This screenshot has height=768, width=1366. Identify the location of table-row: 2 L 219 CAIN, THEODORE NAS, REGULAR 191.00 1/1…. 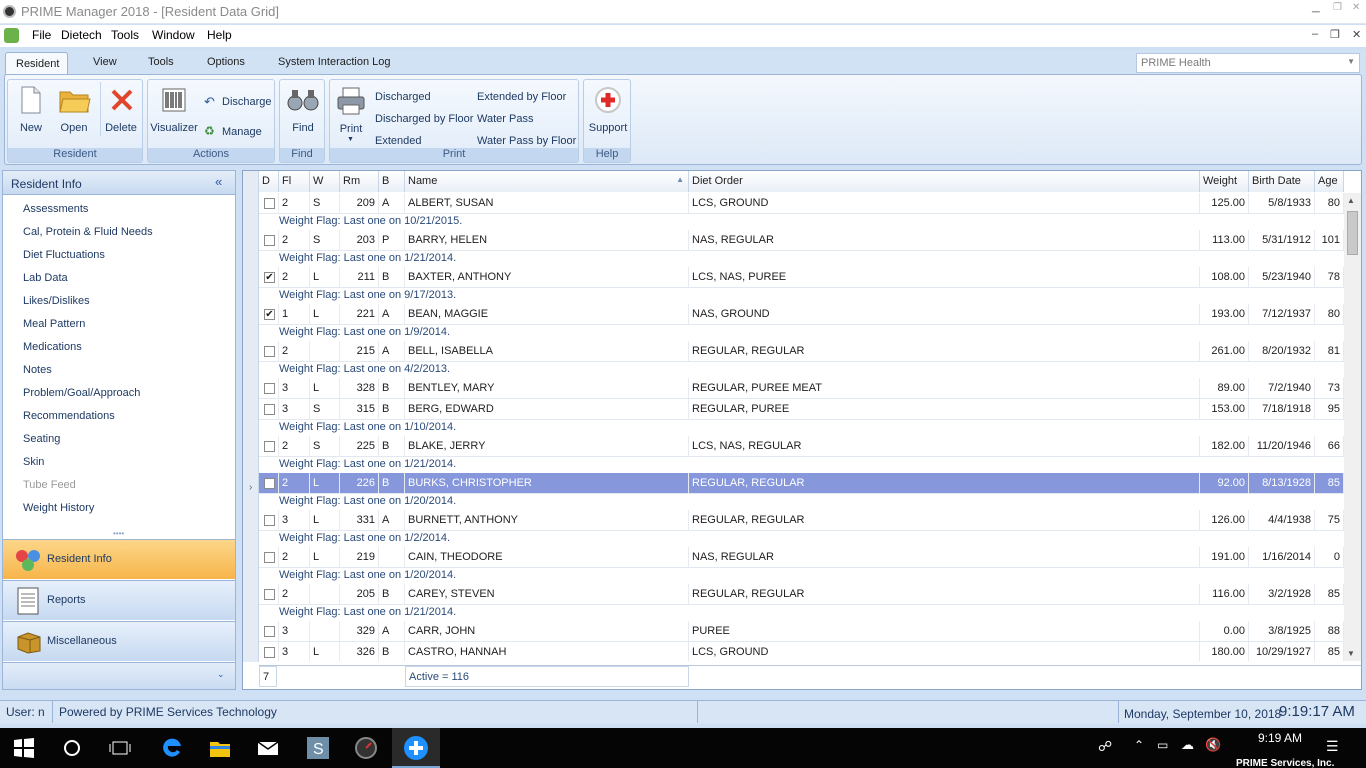
(801, 557).